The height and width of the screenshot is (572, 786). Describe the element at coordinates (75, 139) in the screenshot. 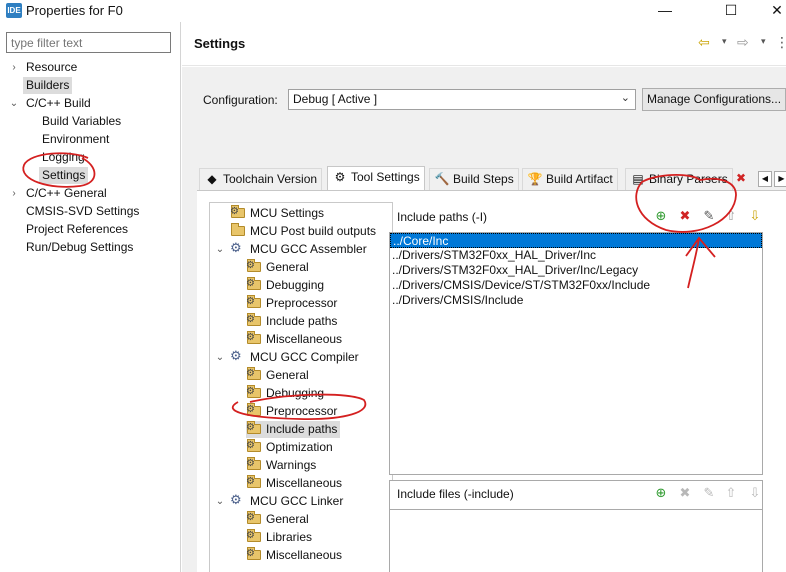

I see `nav-item-environment: Environment` at that location.